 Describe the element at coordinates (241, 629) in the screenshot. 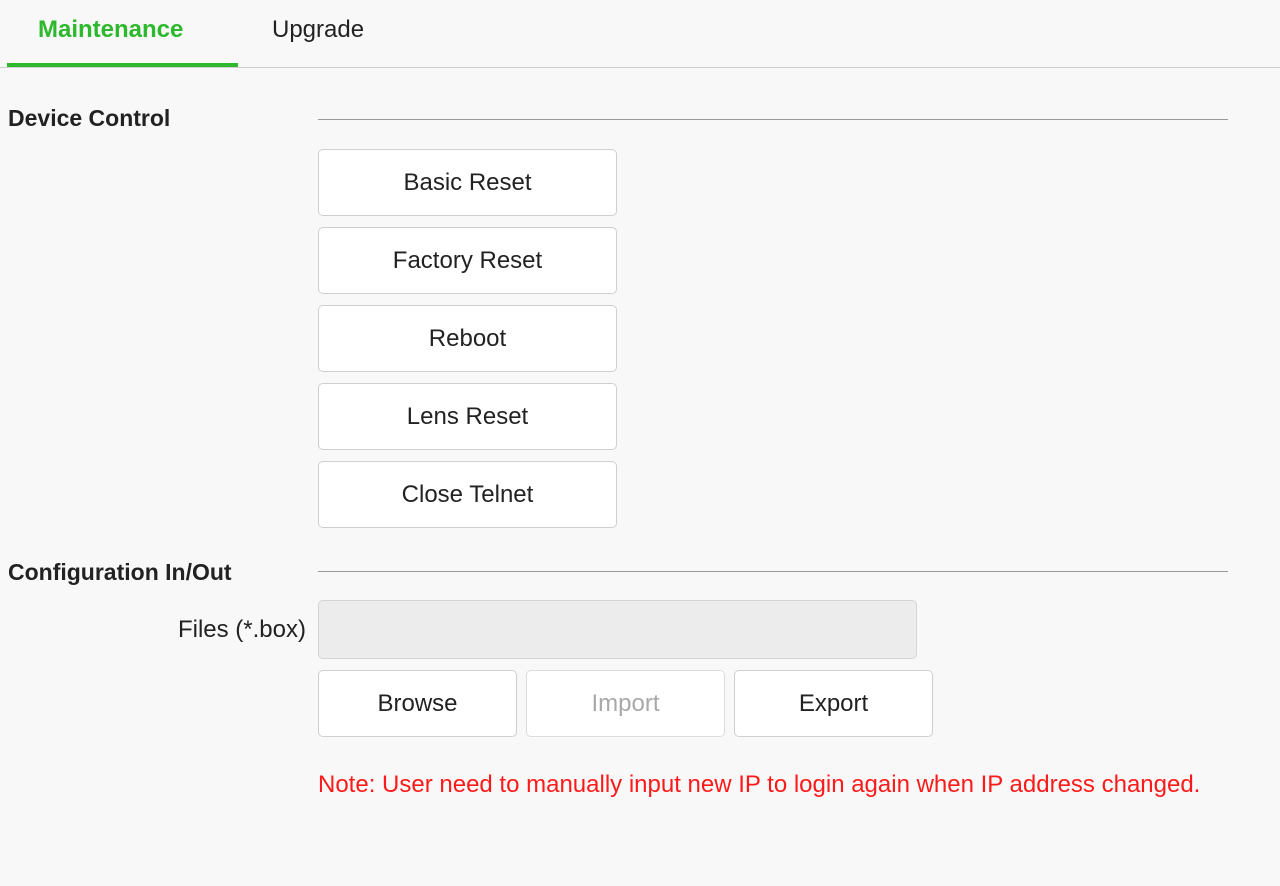

I see `files-label: Files (*.box)` at that location.